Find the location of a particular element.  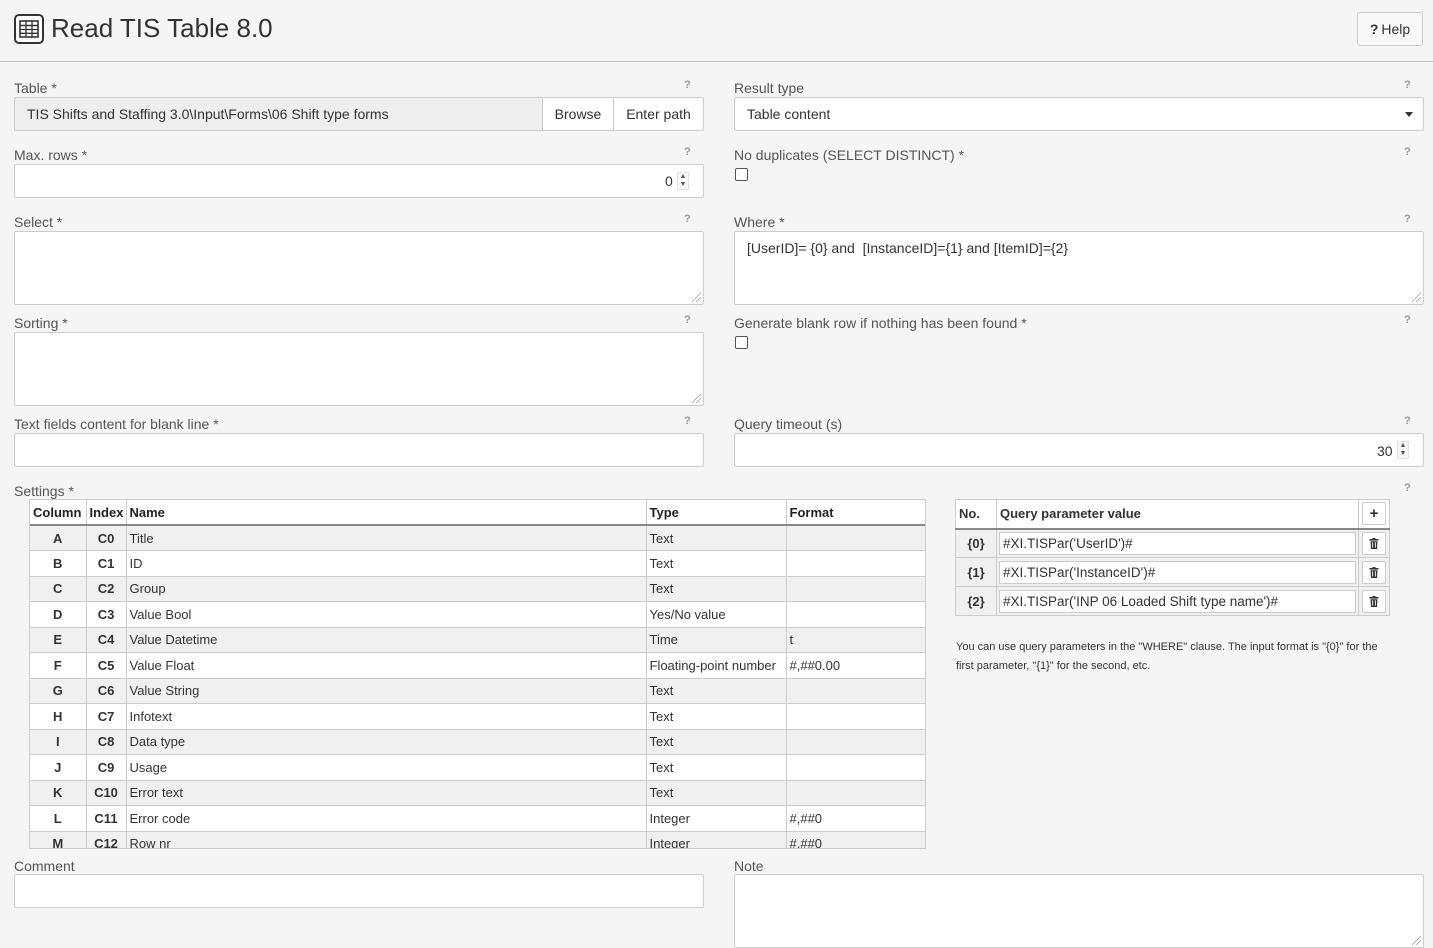

table-row: J C9 Usage Text is located at coordinates (477, 767).